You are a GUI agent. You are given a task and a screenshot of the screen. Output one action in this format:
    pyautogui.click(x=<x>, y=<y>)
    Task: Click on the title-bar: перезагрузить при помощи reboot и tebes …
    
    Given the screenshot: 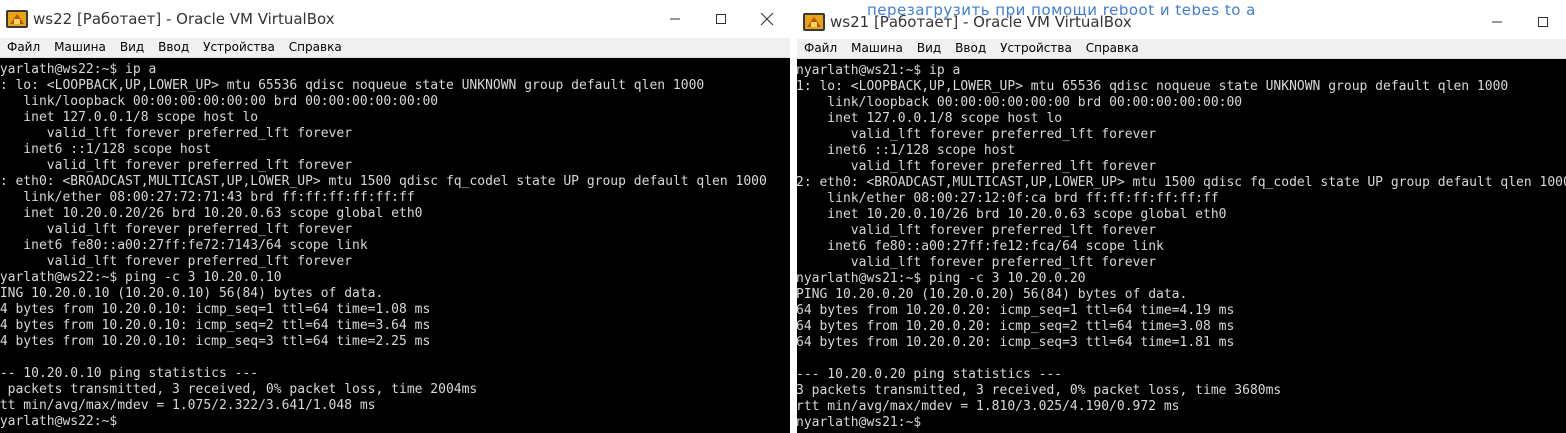 What is the action you would take?
    pyautogui.click(x=1181, y=22)
    